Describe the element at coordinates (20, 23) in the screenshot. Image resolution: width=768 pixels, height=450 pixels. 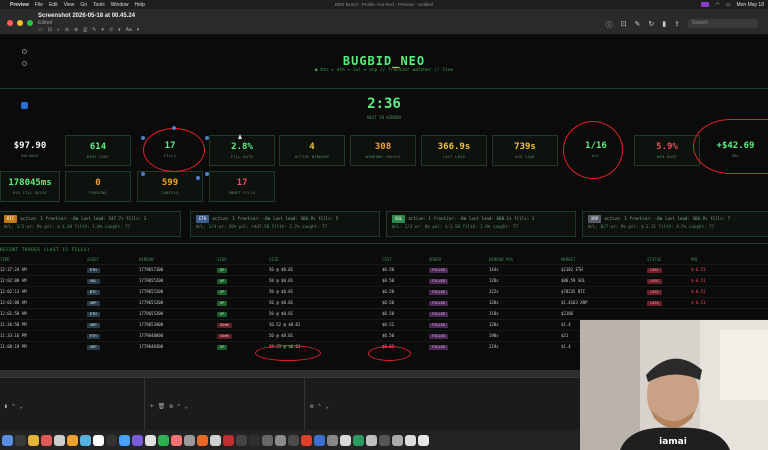
I see `minimize-icon` at that location.